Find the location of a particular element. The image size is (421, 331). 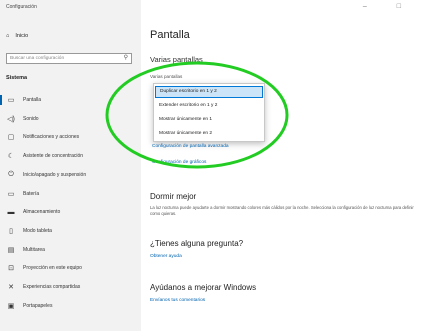

search-icon: ⚲ is located at coordinates (126, 58).